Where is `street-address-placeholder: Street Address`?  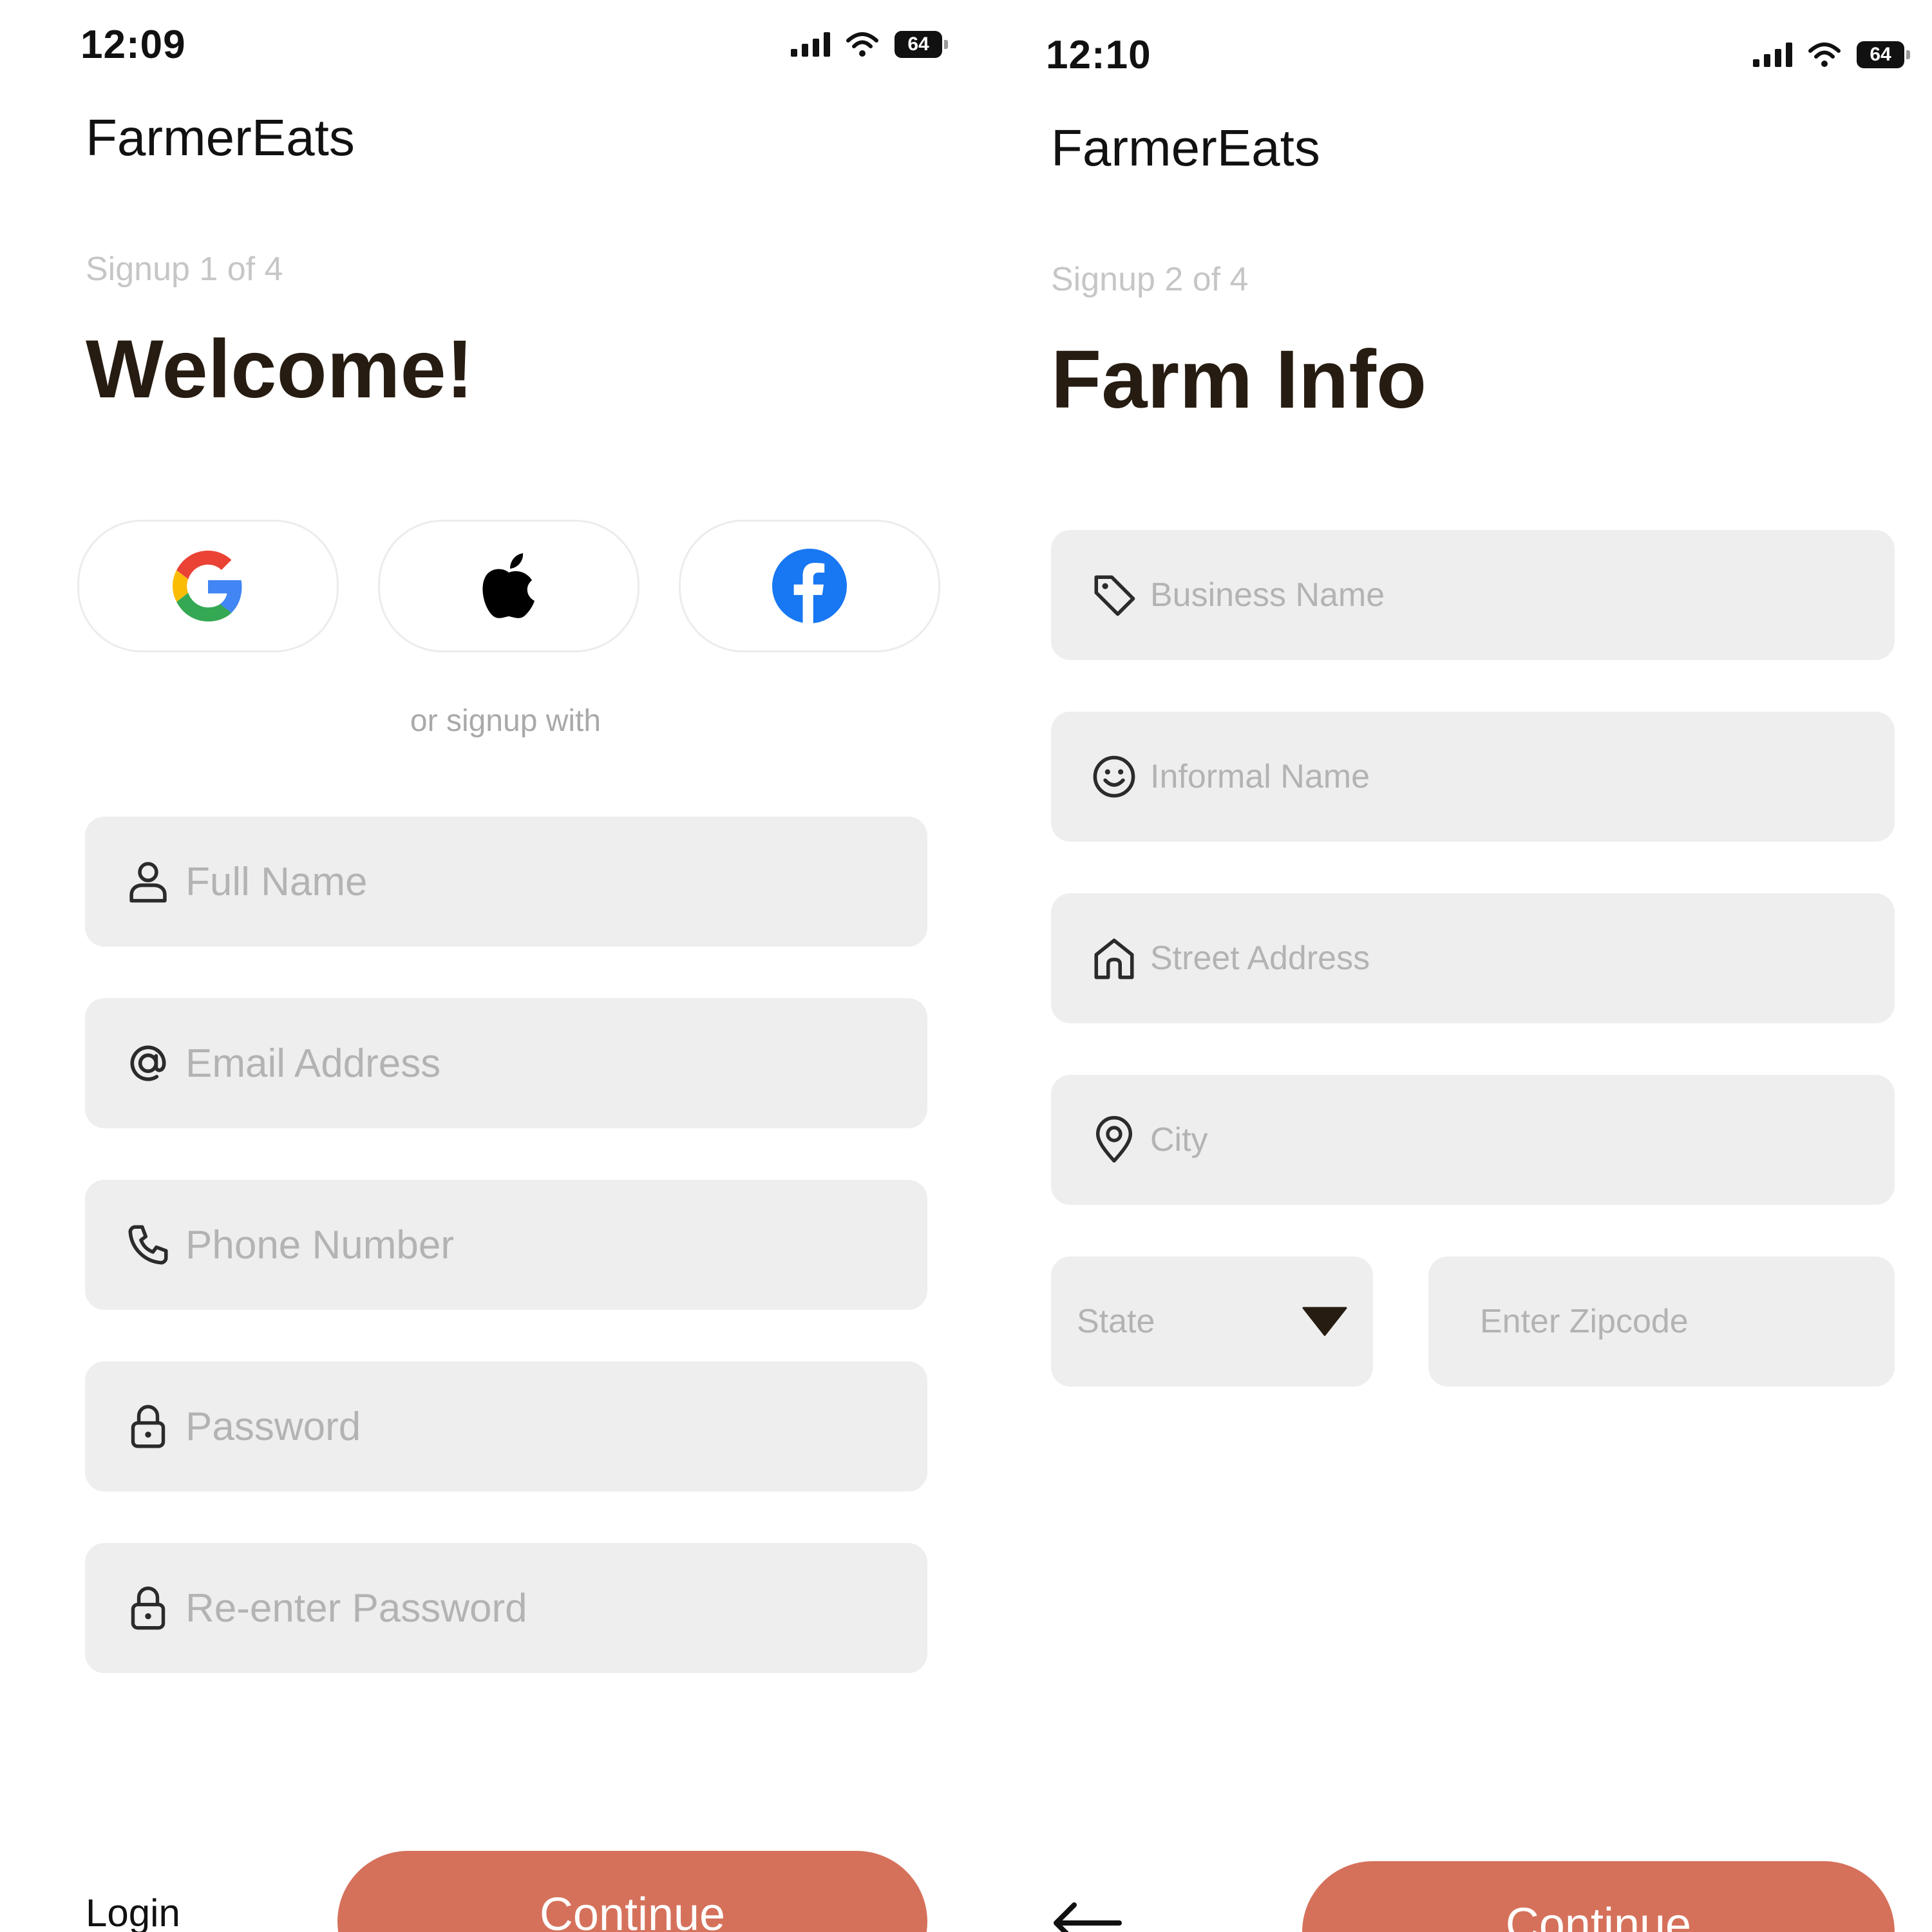
street-address-placeholder: Street Address is located at coordinates (1260, 958).